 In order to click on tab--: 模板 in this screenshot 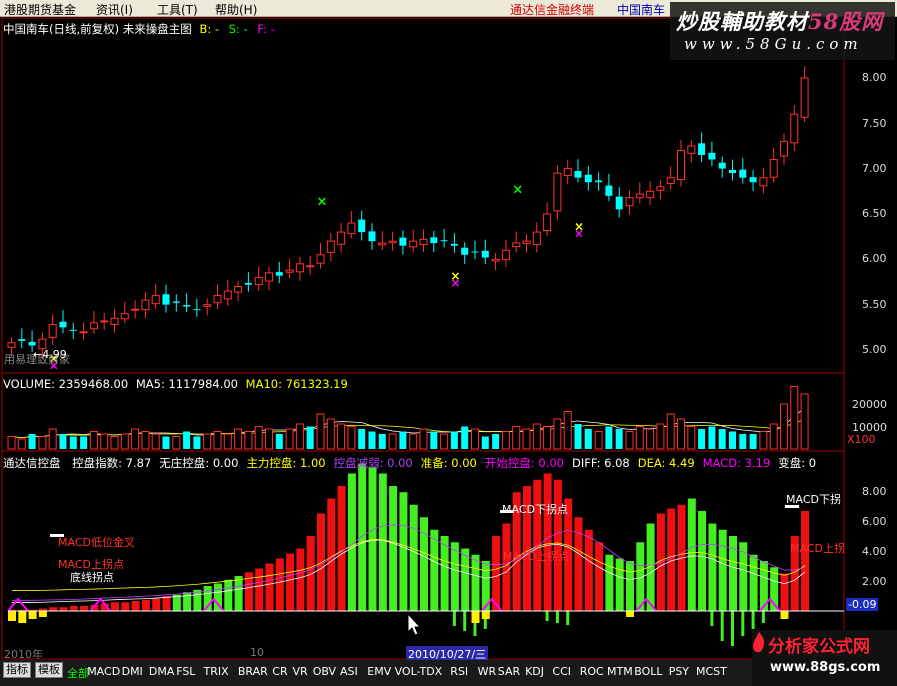, I will do `click(49, 670)`.